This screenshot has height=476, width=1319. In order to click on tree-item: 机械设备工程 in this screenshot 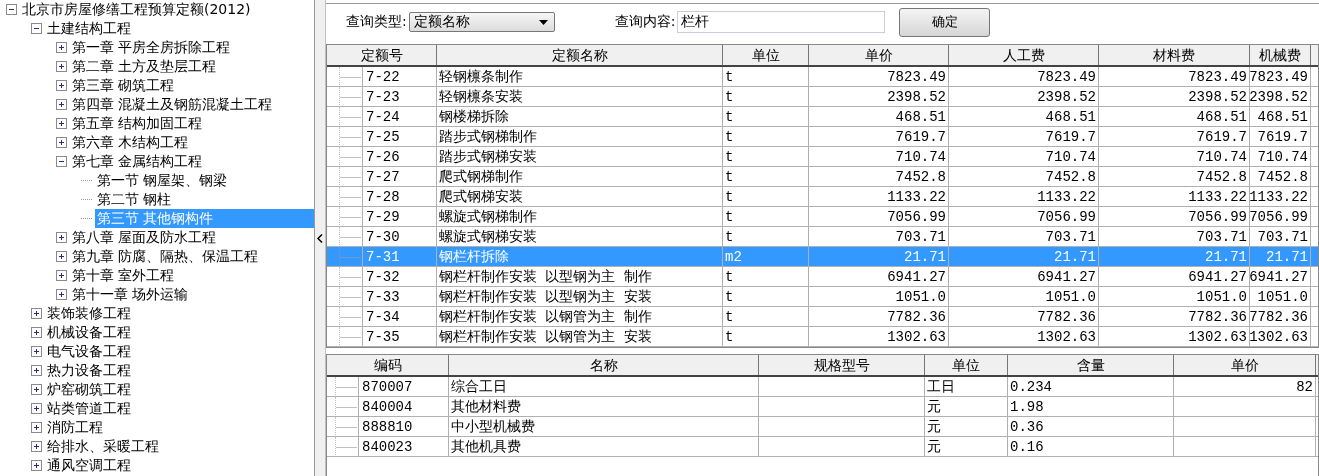, I will do `click(89, 332)`.